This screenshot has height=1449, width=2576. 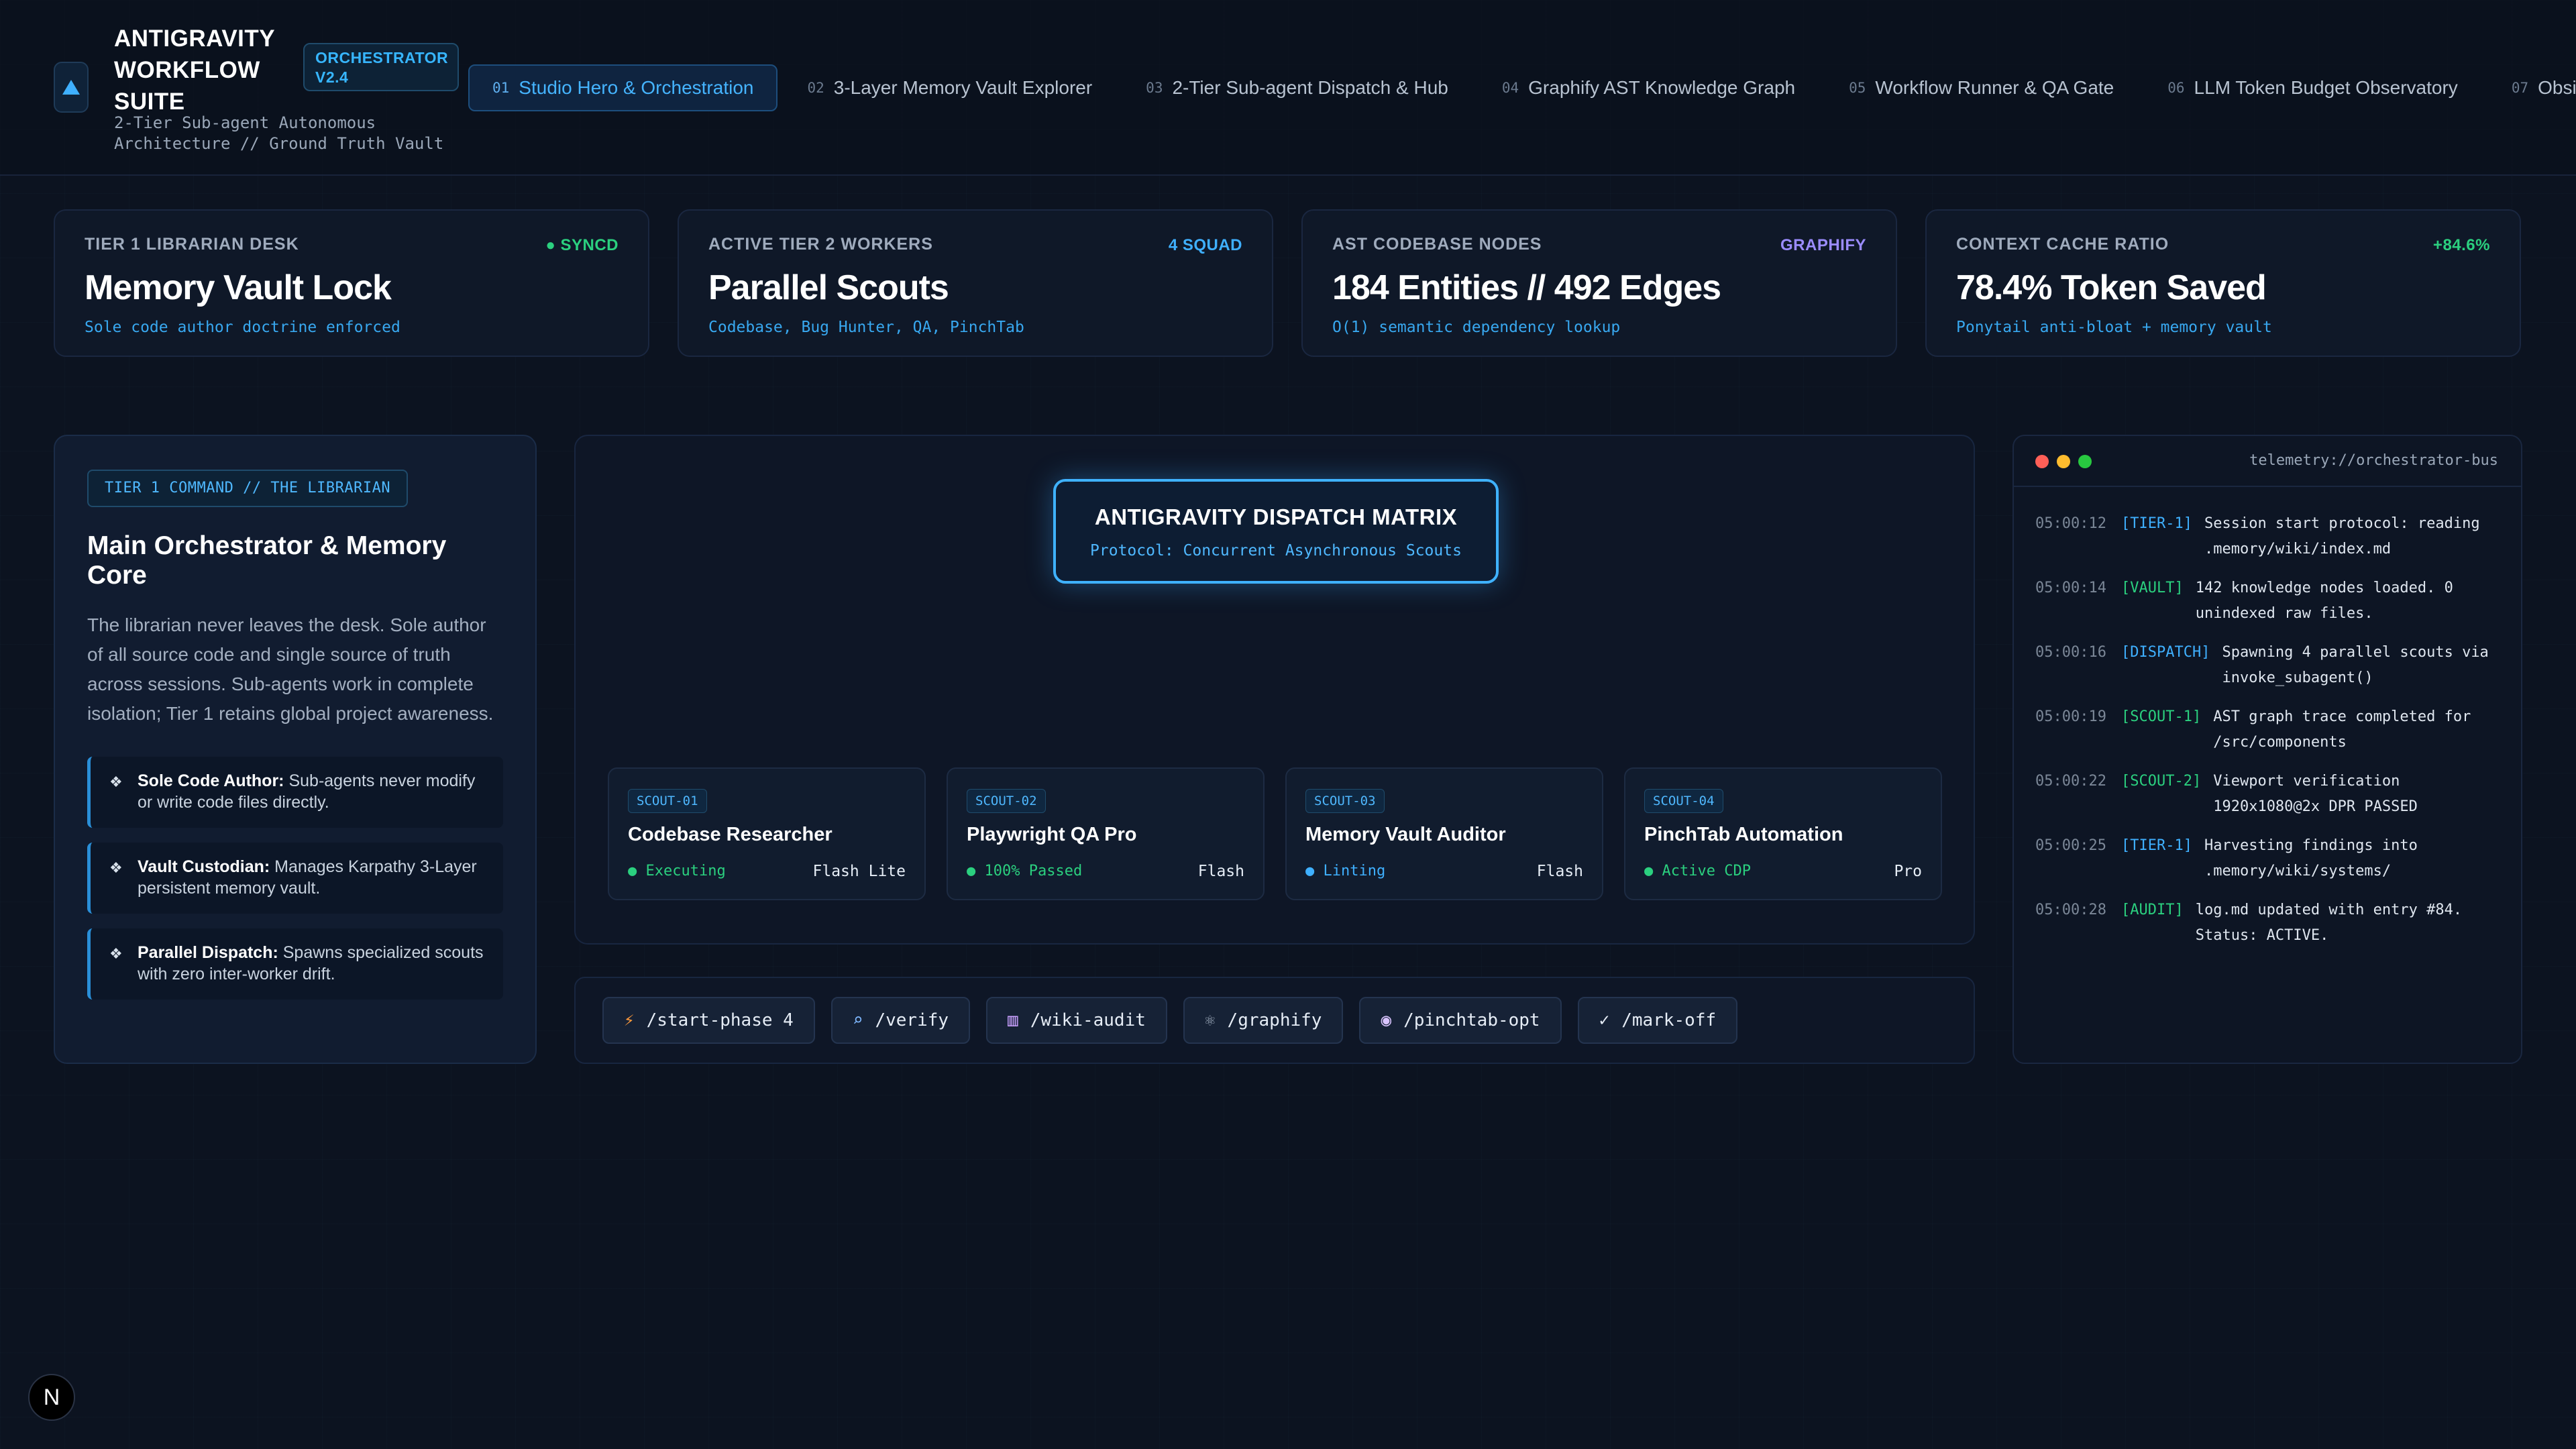 What do you see at coordinates (1994, 87) in the screenshot?
I see `tab-label: Workflow Runner & QA Gate` at bounding box center [1994, 87].